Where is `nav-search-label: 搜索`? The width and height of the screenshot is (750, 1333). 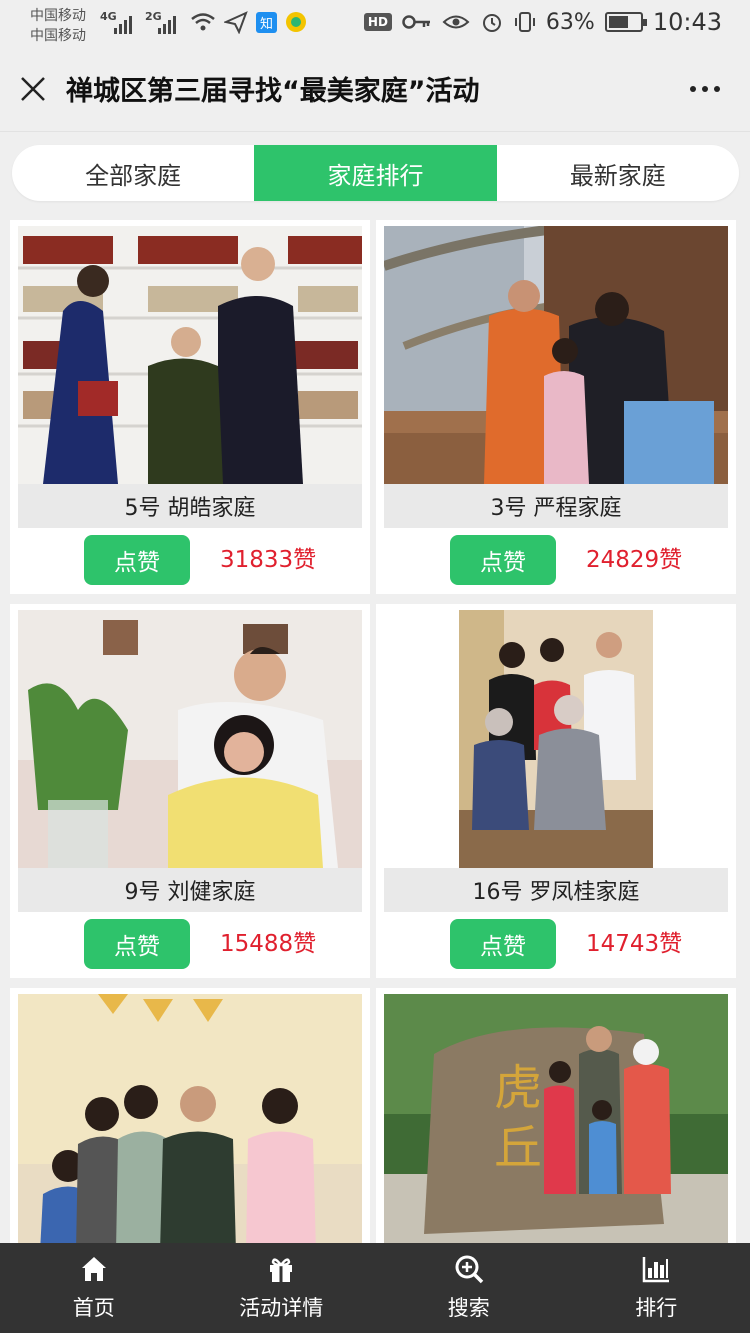 nav-search-label: 搜索 is located at coordinates (468, 1308).